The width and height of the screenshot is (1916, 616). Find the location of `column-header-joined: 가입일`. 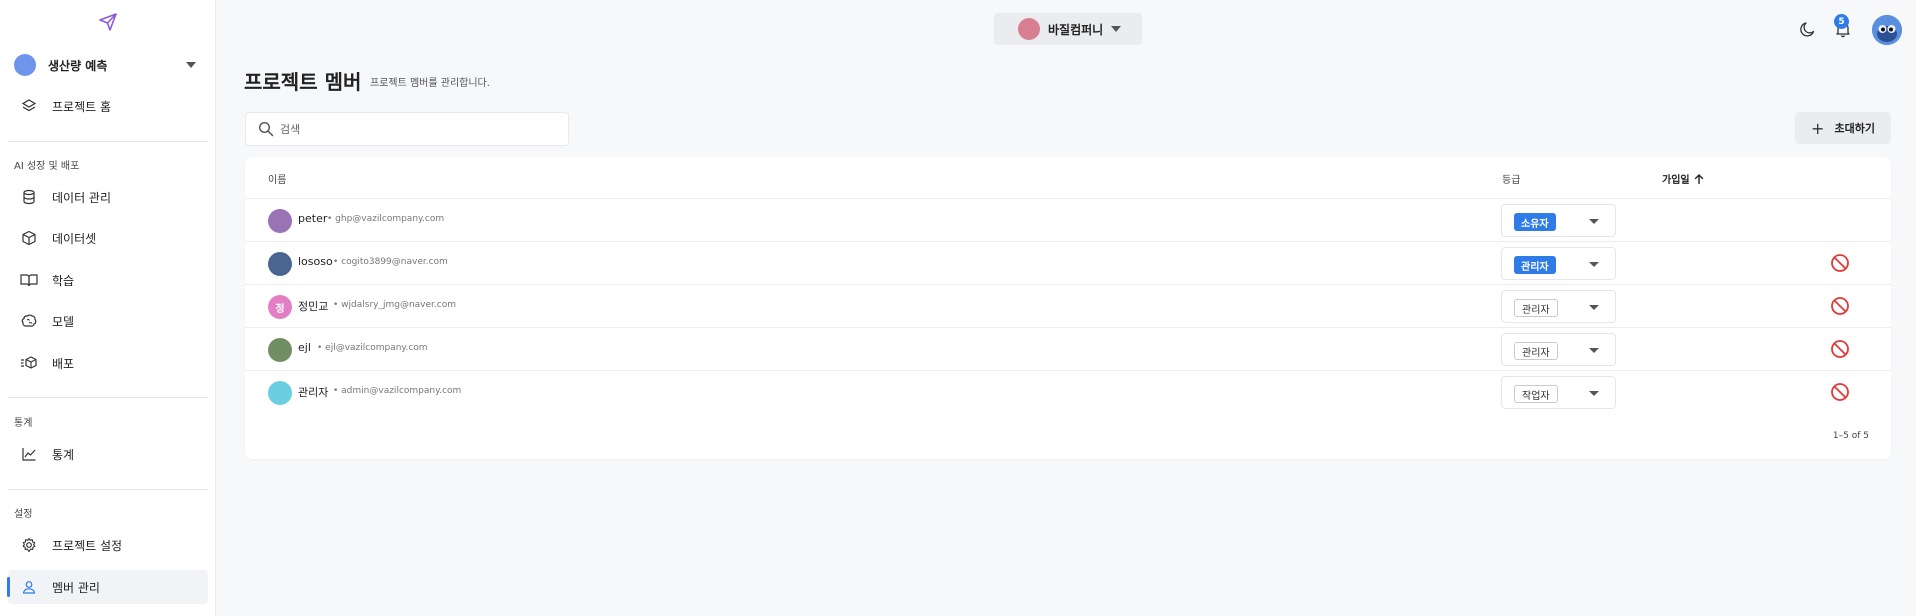

column-header-joined: 가입일 is located at coordinates (1683, 178).